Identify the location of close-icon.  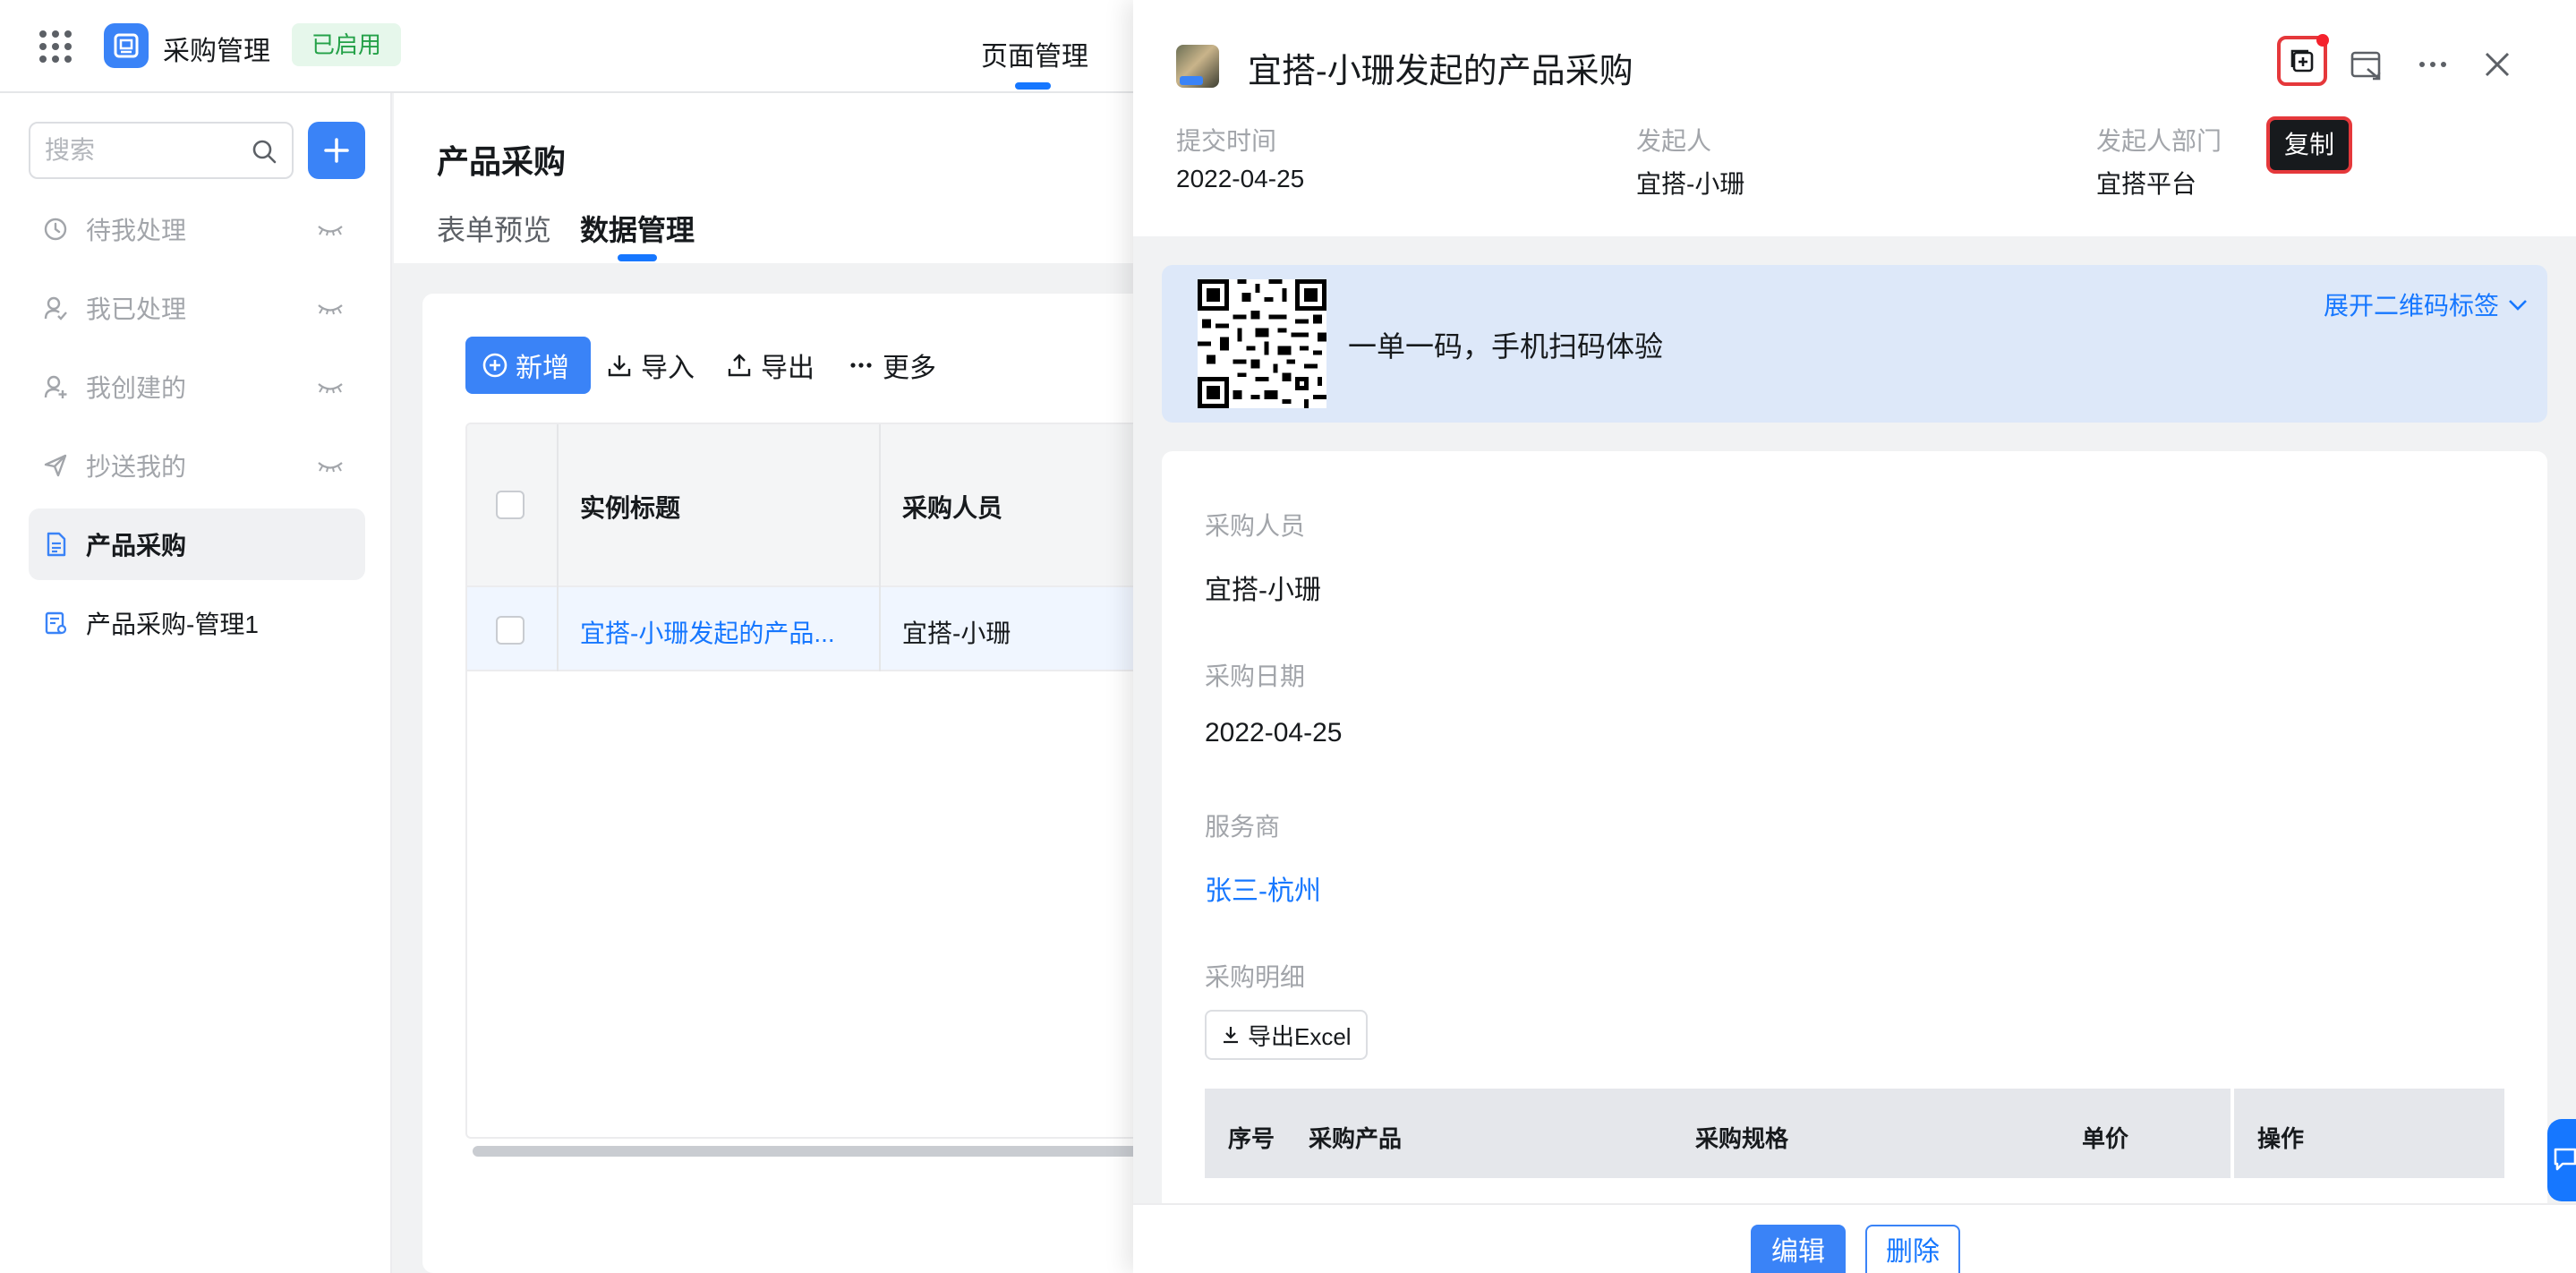
(2497, 64).